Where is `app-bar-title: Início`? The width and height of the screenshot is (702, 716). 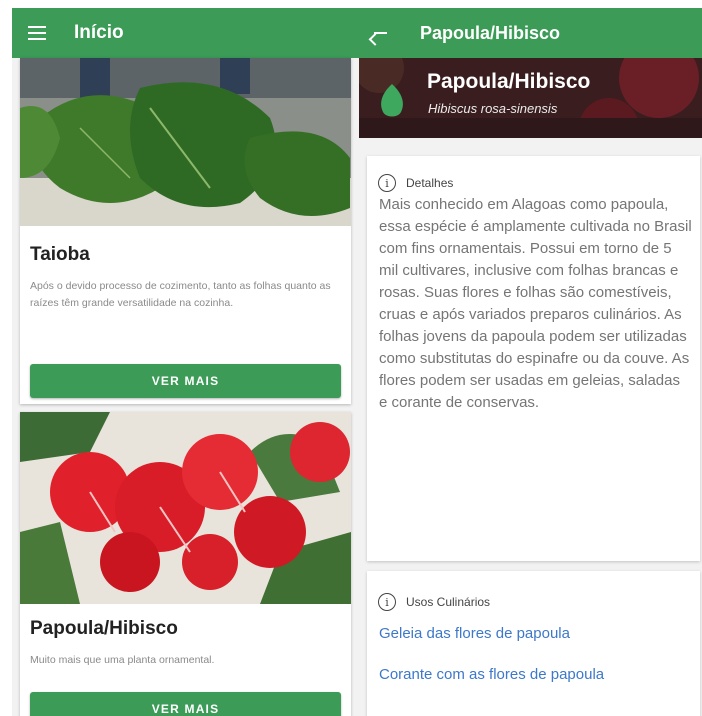
app-bar-title: Início is located at coordinates (99, 32).